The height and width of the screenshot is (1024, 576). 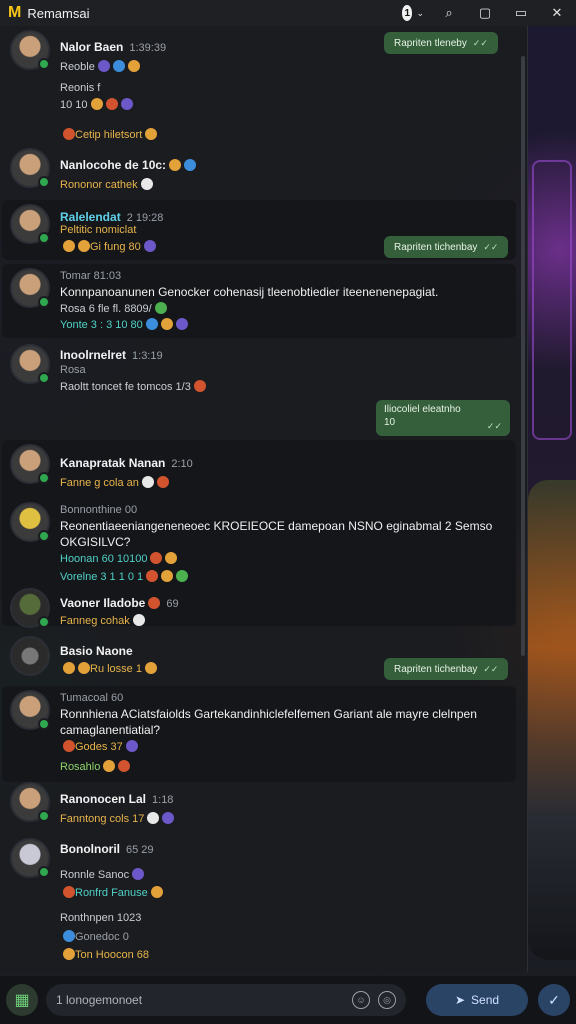 I want to click on message-timestamp: Tumacoal 60, so click(x=92, y=698).